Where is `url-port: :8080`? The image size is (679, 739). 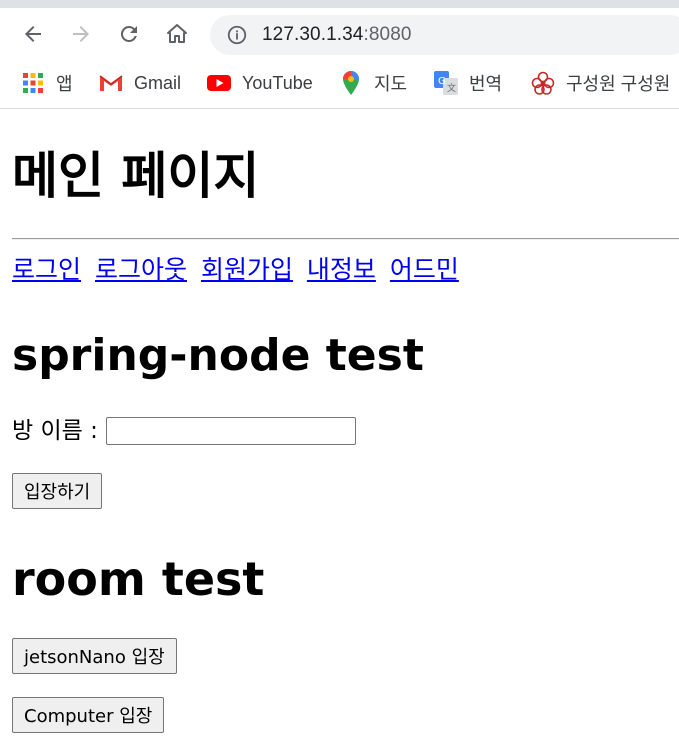 url-port: :8080 is located at coordinates (387, 34).